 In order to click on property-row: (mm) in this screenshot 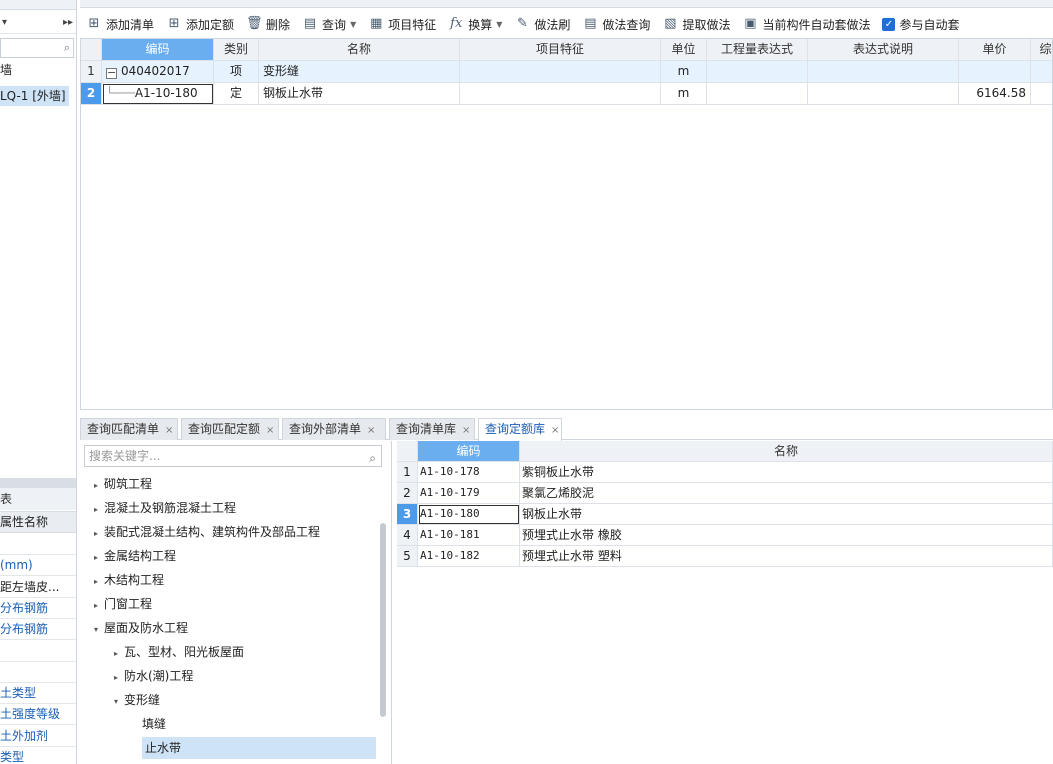, I will do `click(38, 566)`.